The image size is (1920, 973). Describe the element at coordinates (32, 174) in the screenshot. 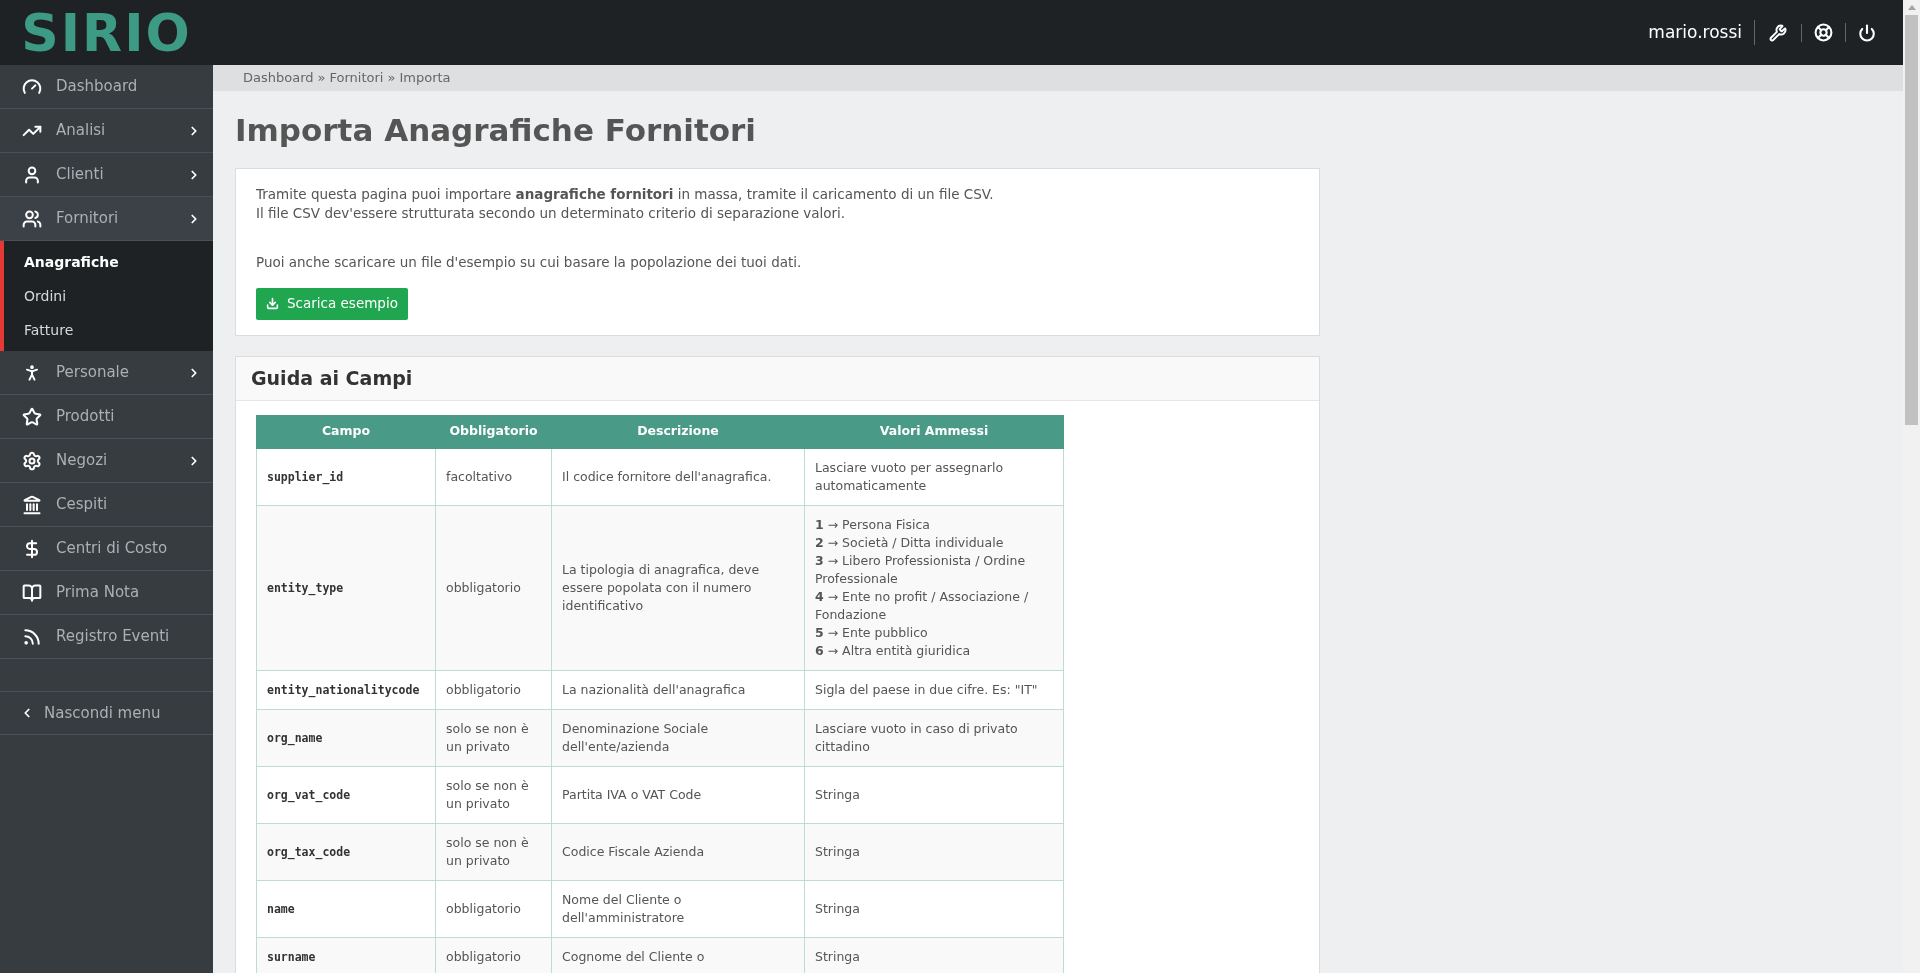

I see `user-icon` at that location.